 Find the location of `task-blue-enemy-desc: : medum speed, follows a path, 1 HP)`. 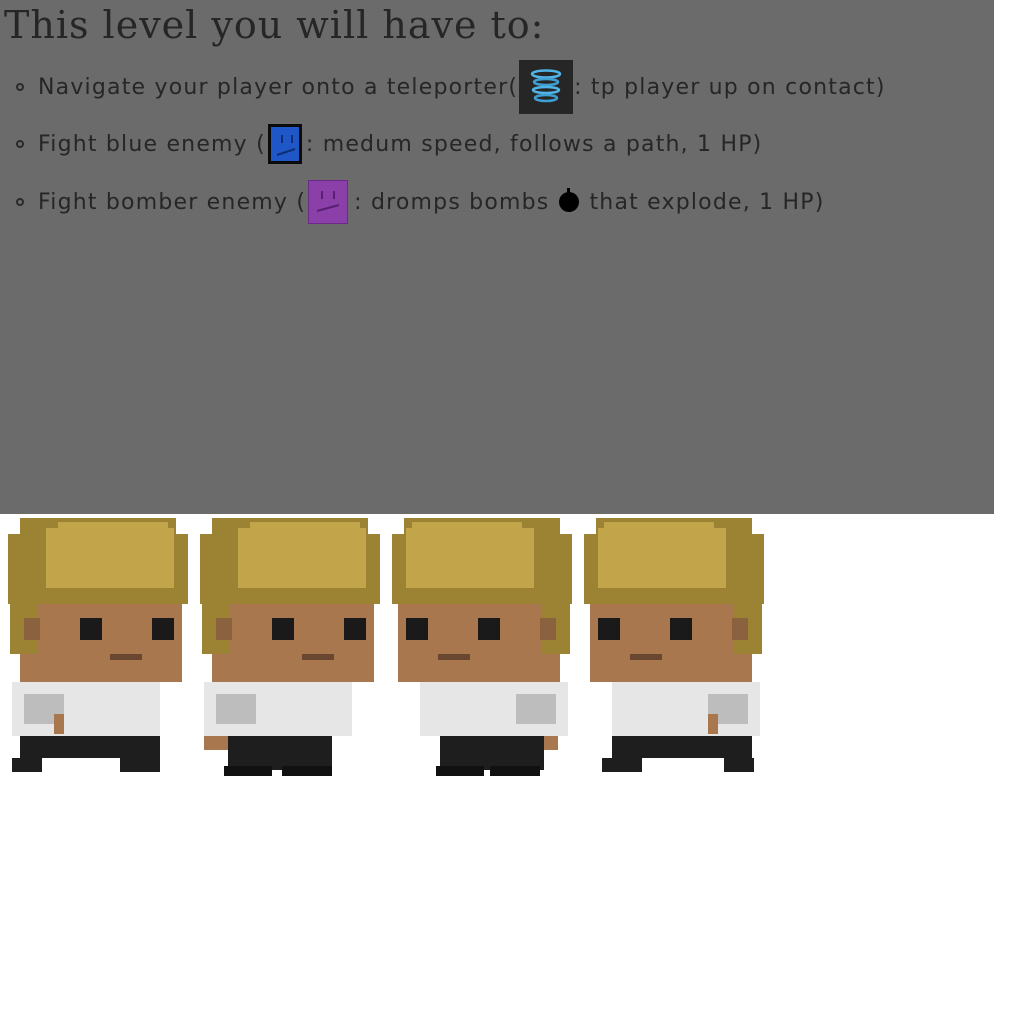

task-blue-enemy-desc: : medum speed, follows a path, 1 HP) is located at coordinates (534, 144).